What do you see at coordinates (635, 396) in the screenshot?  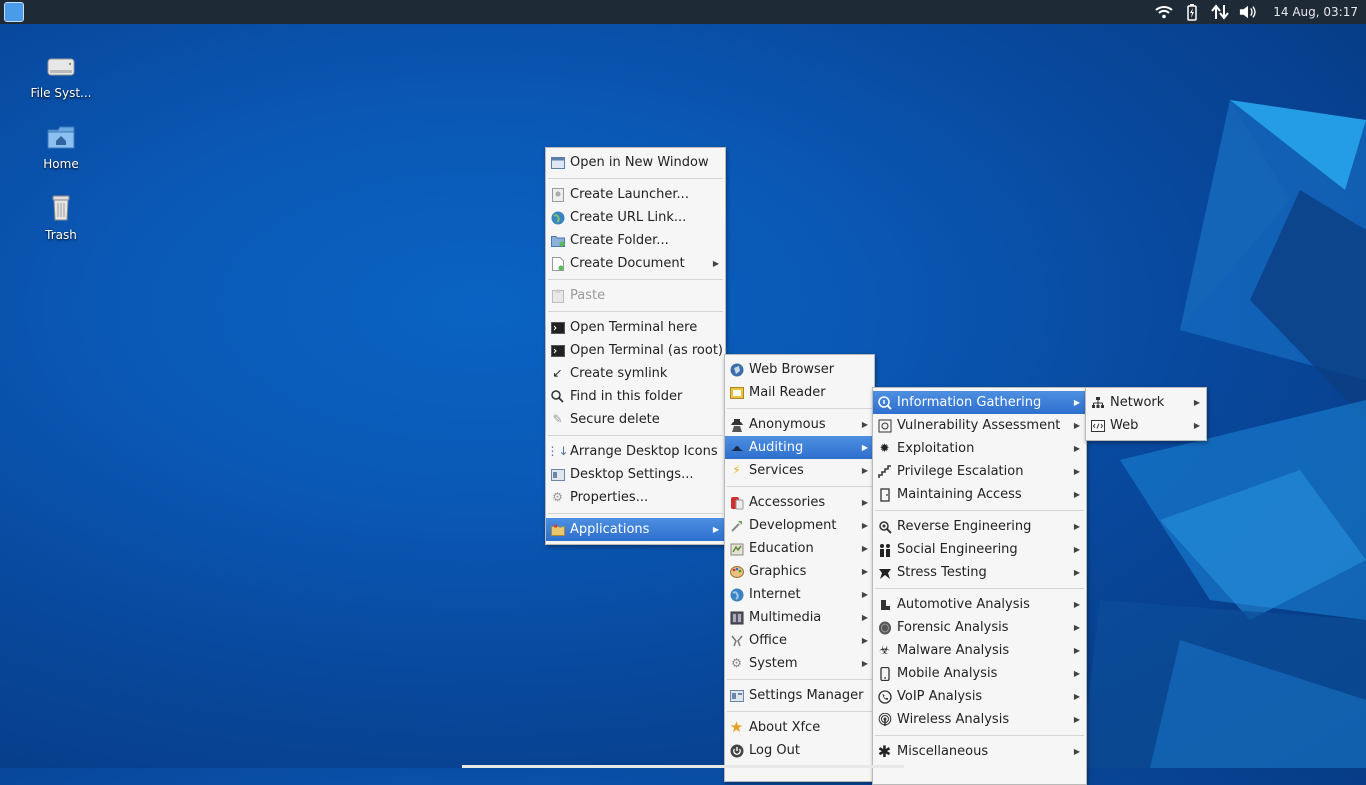 I see `find-in-folder-item: Find in this folder` at bounding box center [635, 396].